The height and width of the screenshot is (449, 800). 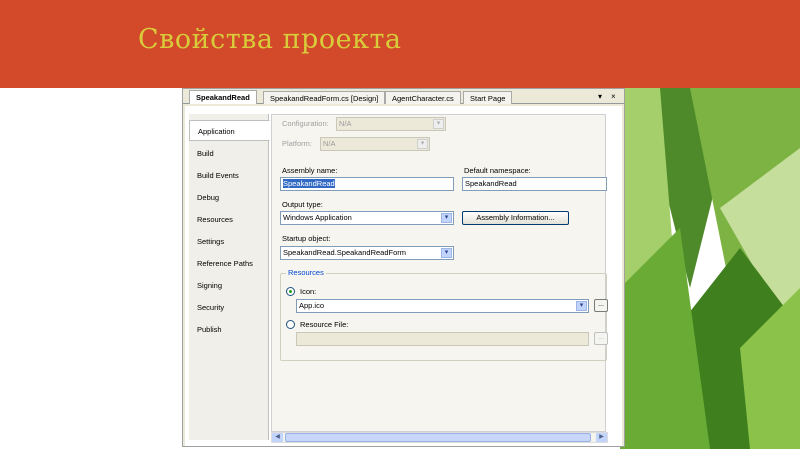 I want to click on default-namespace-input: SpeakandRead, so click(x=534, y=184).